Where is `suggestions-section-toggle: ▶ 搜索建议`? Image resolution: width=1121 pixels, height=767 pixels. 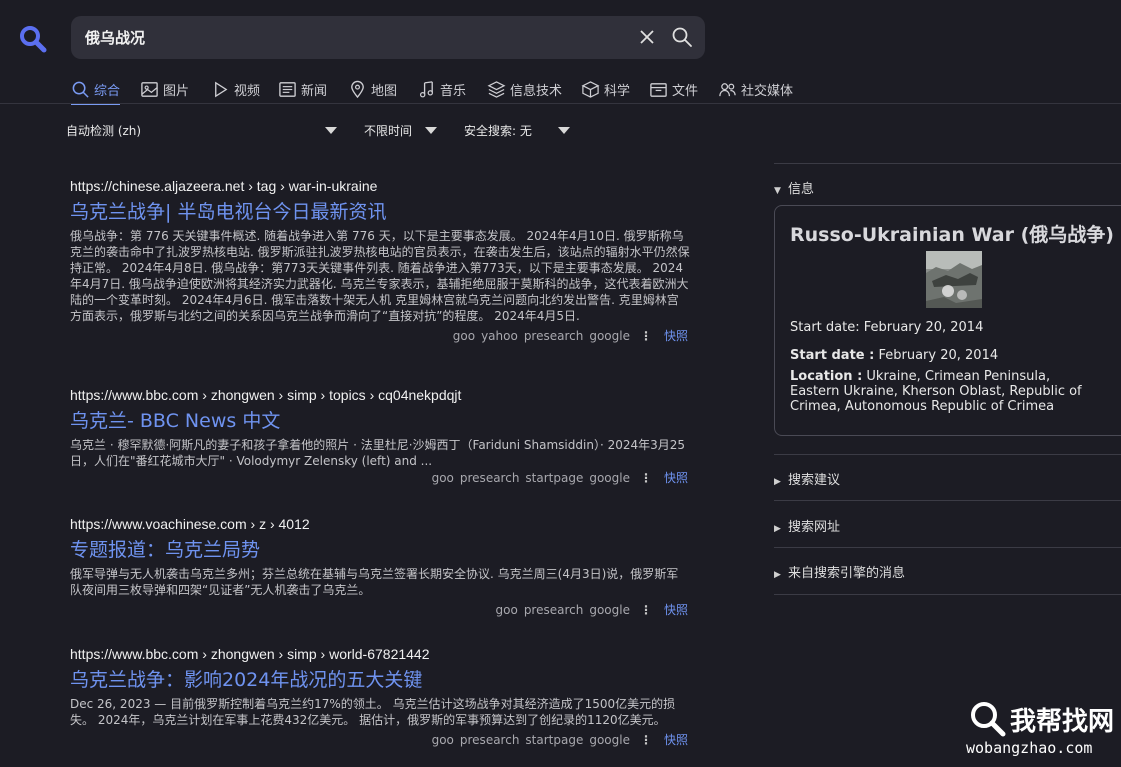
suggestions-section-toggle: ▶ 搜索建议 is located at coordinates (807, 478).